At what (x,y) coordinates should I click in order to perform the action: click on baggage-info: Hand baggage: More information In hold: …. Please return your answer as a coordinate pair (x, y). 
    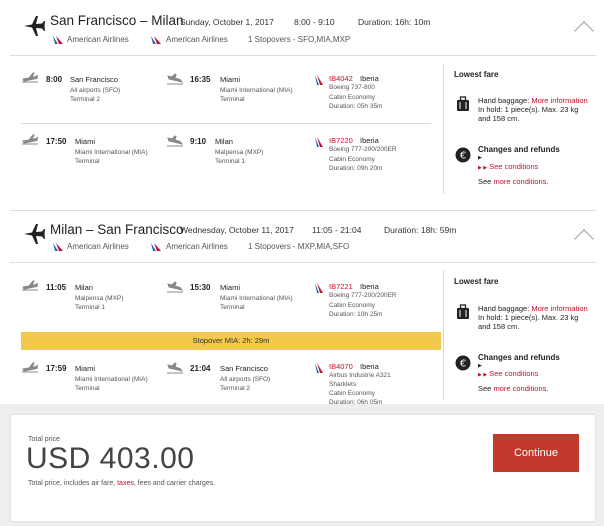
    Looking at the image, I should click on (533, 317).